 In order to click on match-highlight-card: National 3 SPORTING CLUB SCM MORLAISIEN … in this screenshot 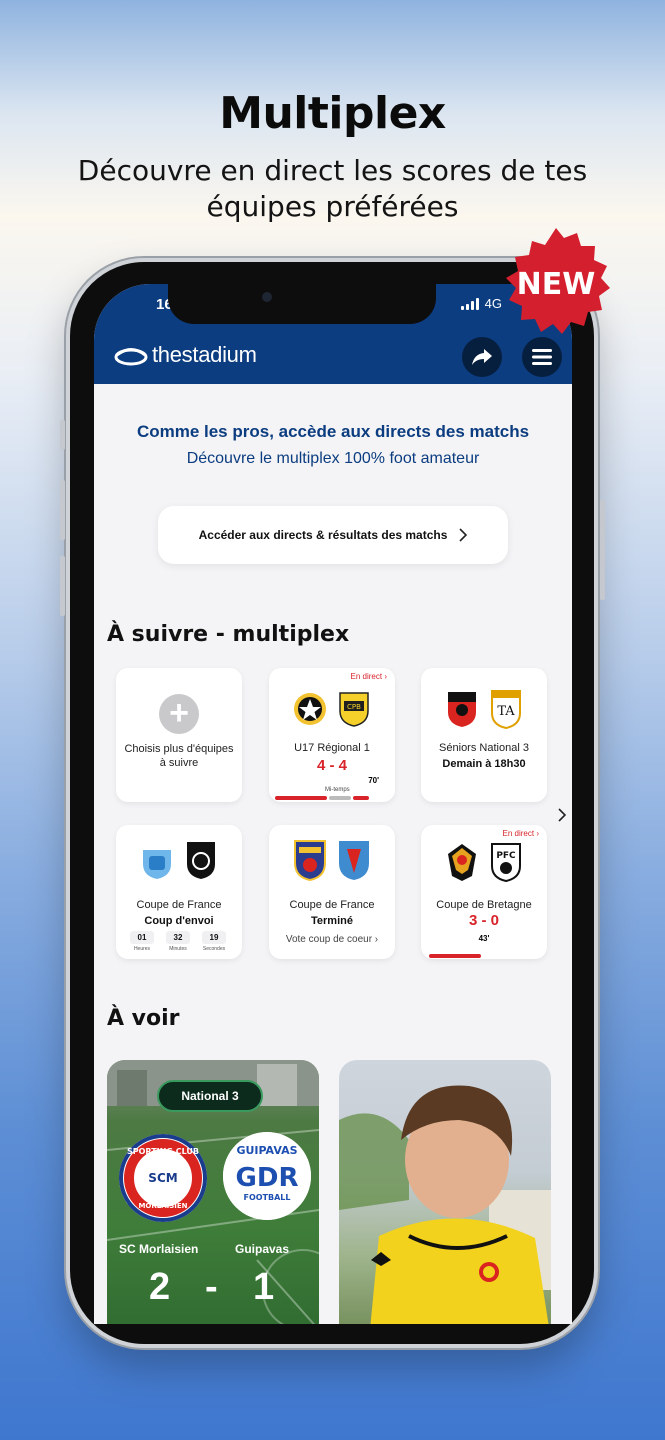, I will do `click(213, 1192)`.